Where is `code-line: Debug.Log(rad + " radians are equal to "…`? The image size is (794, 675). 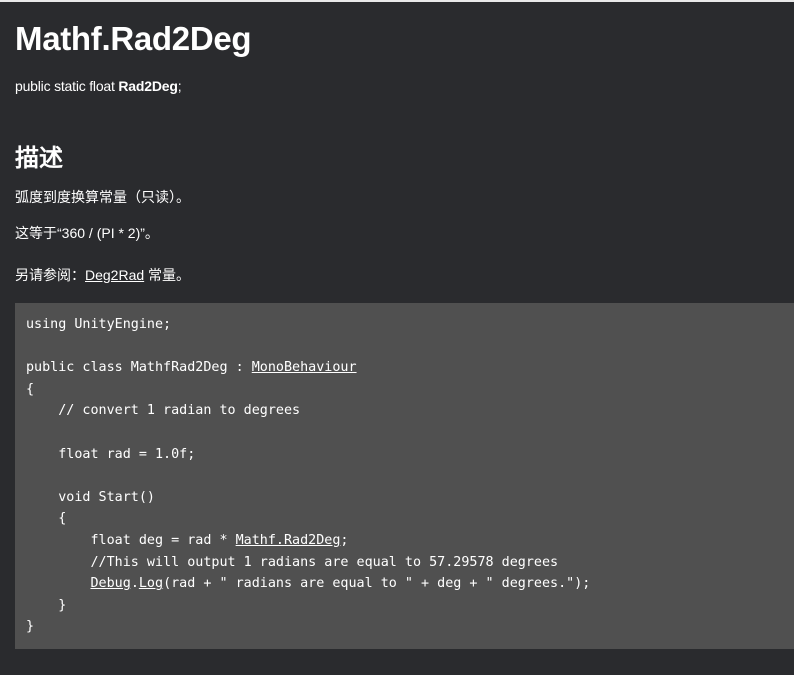
code-line: Debug.Log(rad + " radians are equal to "… is located at coordinates (410, 584).